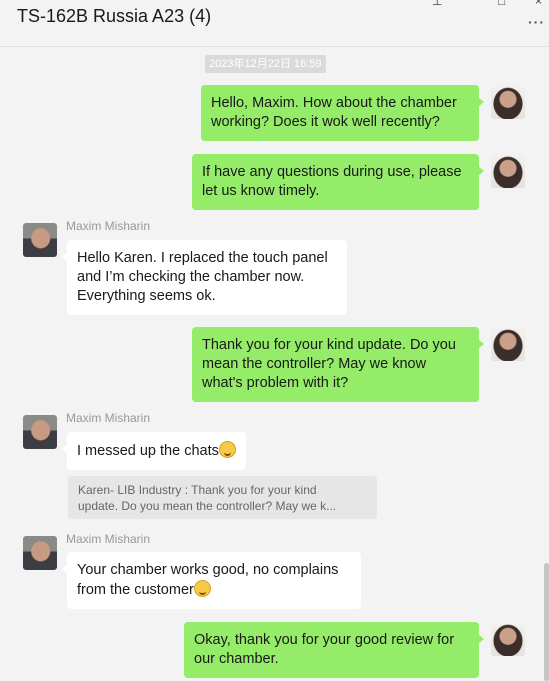  I want to click on chat-header: TS-162B Russia A23 (4) ⊥ □ × ···, so click(274, 23).